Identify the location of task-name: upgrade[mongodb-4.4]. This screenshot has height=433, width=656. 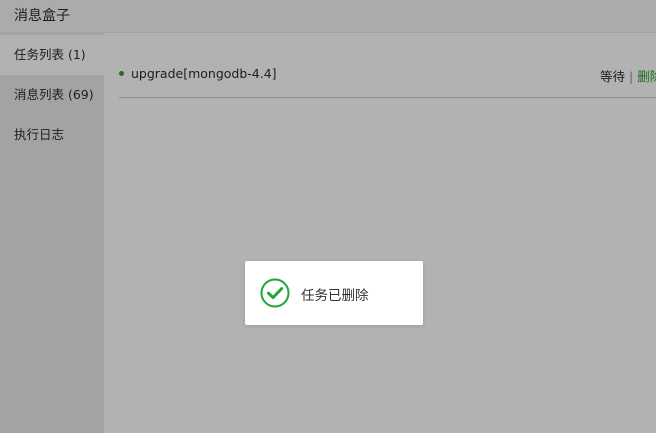
(204, 73).